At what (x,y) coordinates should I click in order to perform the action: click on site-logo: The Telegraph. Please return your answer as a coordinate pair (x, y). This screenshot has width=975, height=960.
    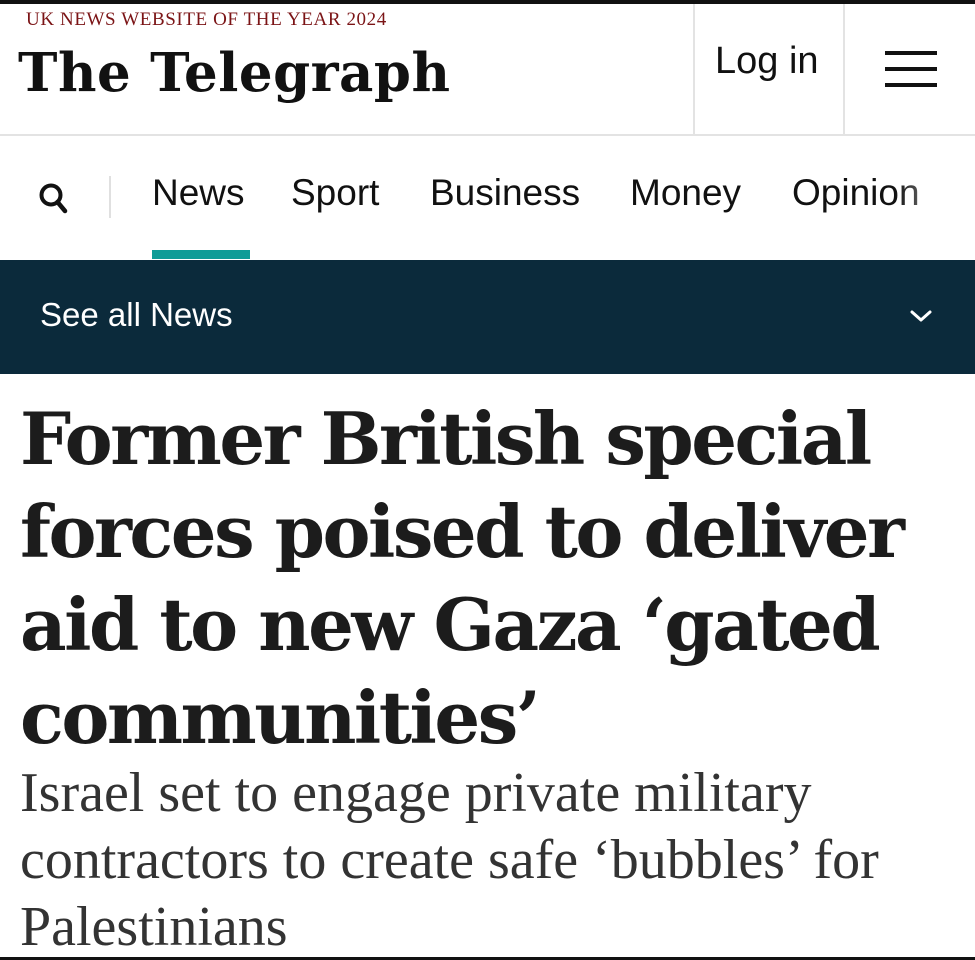
    Looking at the image, I should click on (234, 73).